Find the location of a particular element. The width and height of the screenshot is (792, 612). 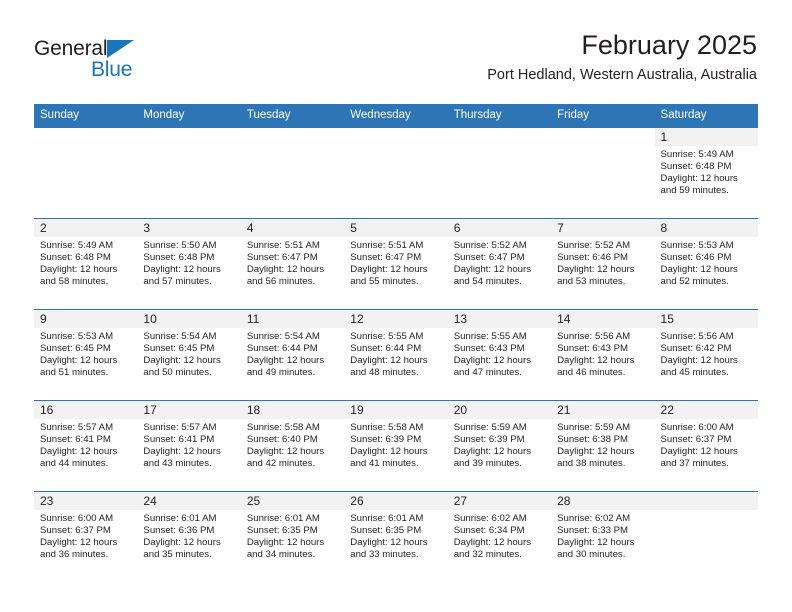

sunset-text: Sunset: 6:34 PM is located at coordinates (489, 530).